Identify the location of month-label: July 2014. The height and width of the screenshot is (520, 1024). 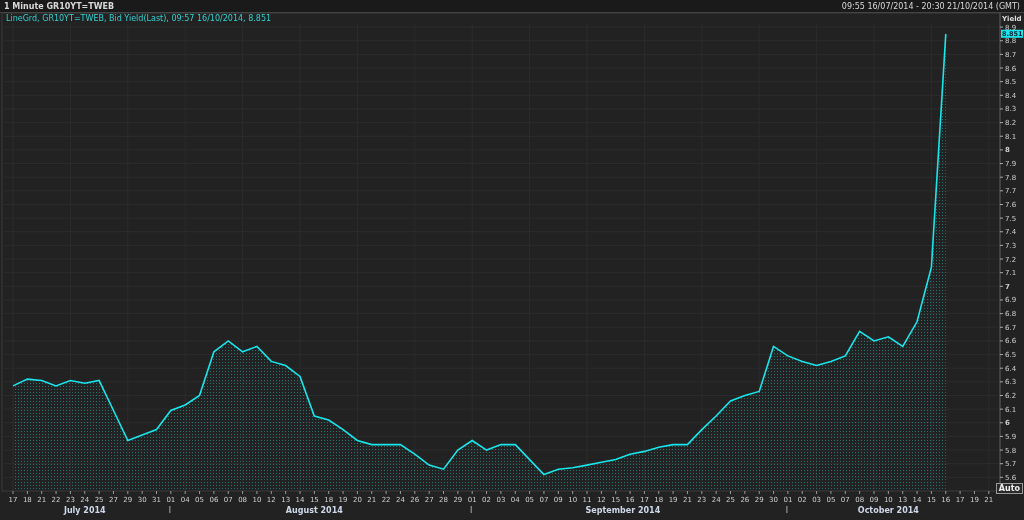
(84, 510).